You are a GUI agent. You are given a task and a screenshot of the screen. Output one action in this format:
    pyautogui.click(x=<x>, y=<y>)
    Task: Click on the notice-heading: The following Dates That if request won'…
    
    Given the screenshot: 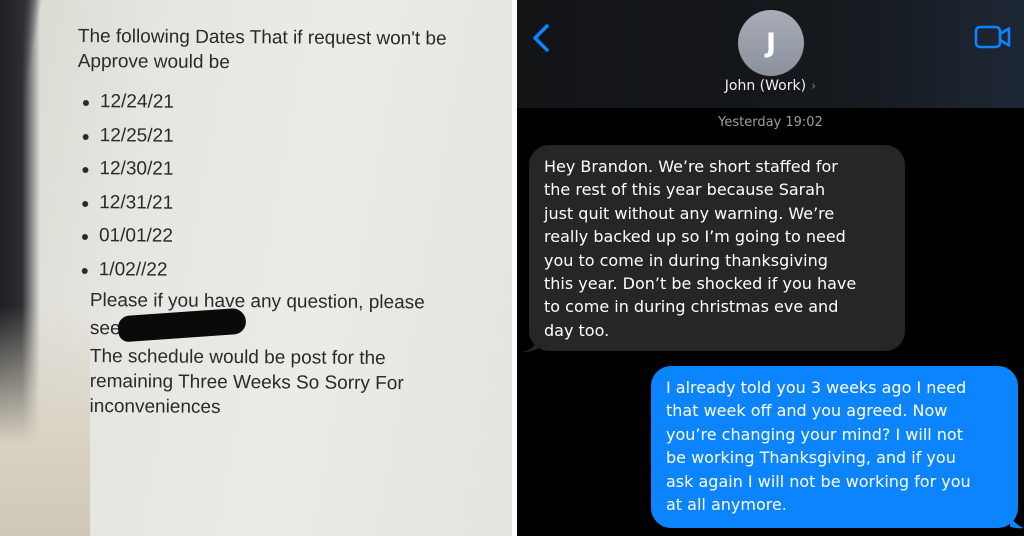 What is the action you would take?
    pyautogui.click(x=262, y=49)
    